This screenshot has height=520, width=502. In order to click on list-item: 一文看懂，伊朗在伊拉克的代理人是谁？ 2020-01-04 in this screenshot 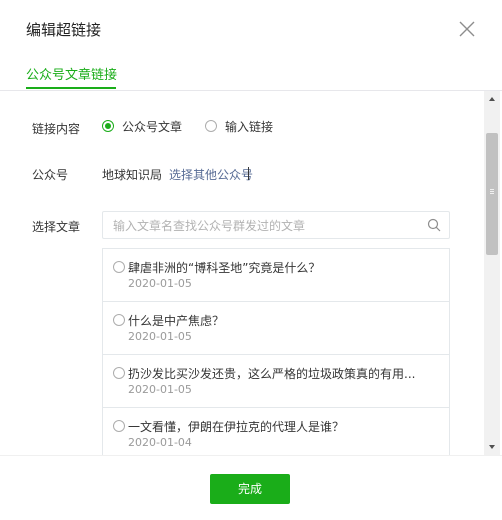, I will do `click(276, 431)`.